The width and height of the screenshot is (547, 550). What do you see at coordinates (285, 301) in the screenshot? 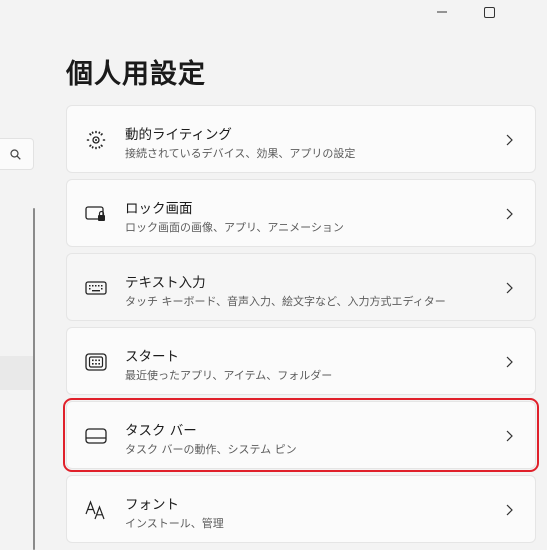
I see `setting-description: タッチ キーボード、音声入力、絵文字など、入力方式エディター` at bounding box center [285, 301].